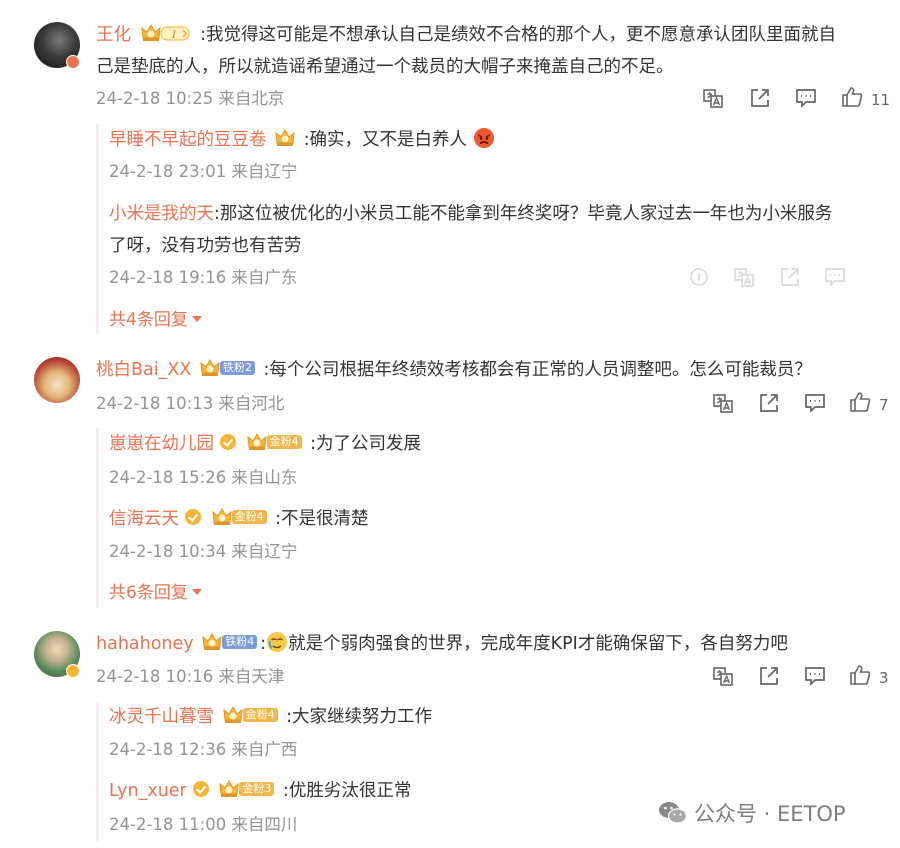  I want to click on fan-badge: 铁粉4, so click(230, 642).